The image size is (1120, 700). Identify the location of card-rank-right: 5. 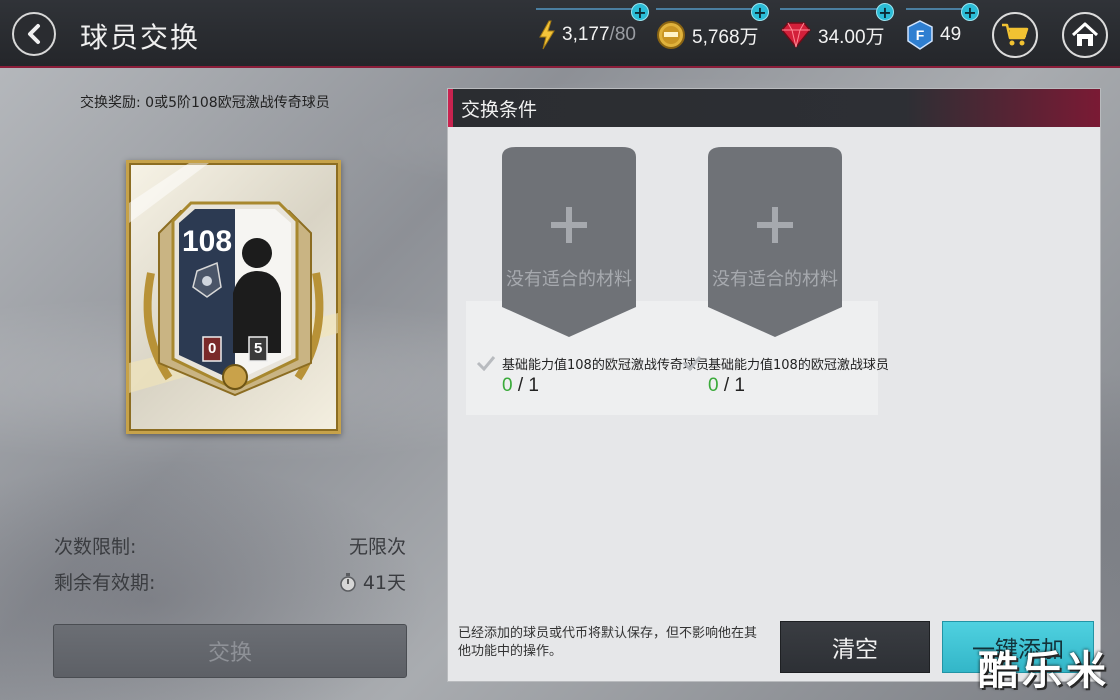
(258, 348).